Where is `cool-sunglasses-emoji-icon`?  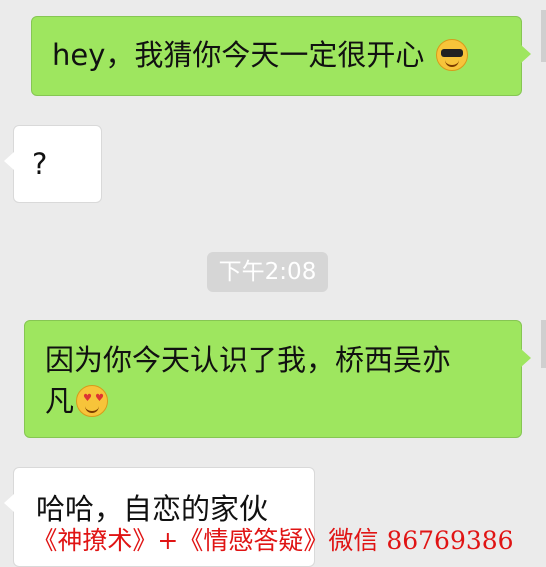 cool-sunglasses-emoji-icon is located at coordinates (451, 55).